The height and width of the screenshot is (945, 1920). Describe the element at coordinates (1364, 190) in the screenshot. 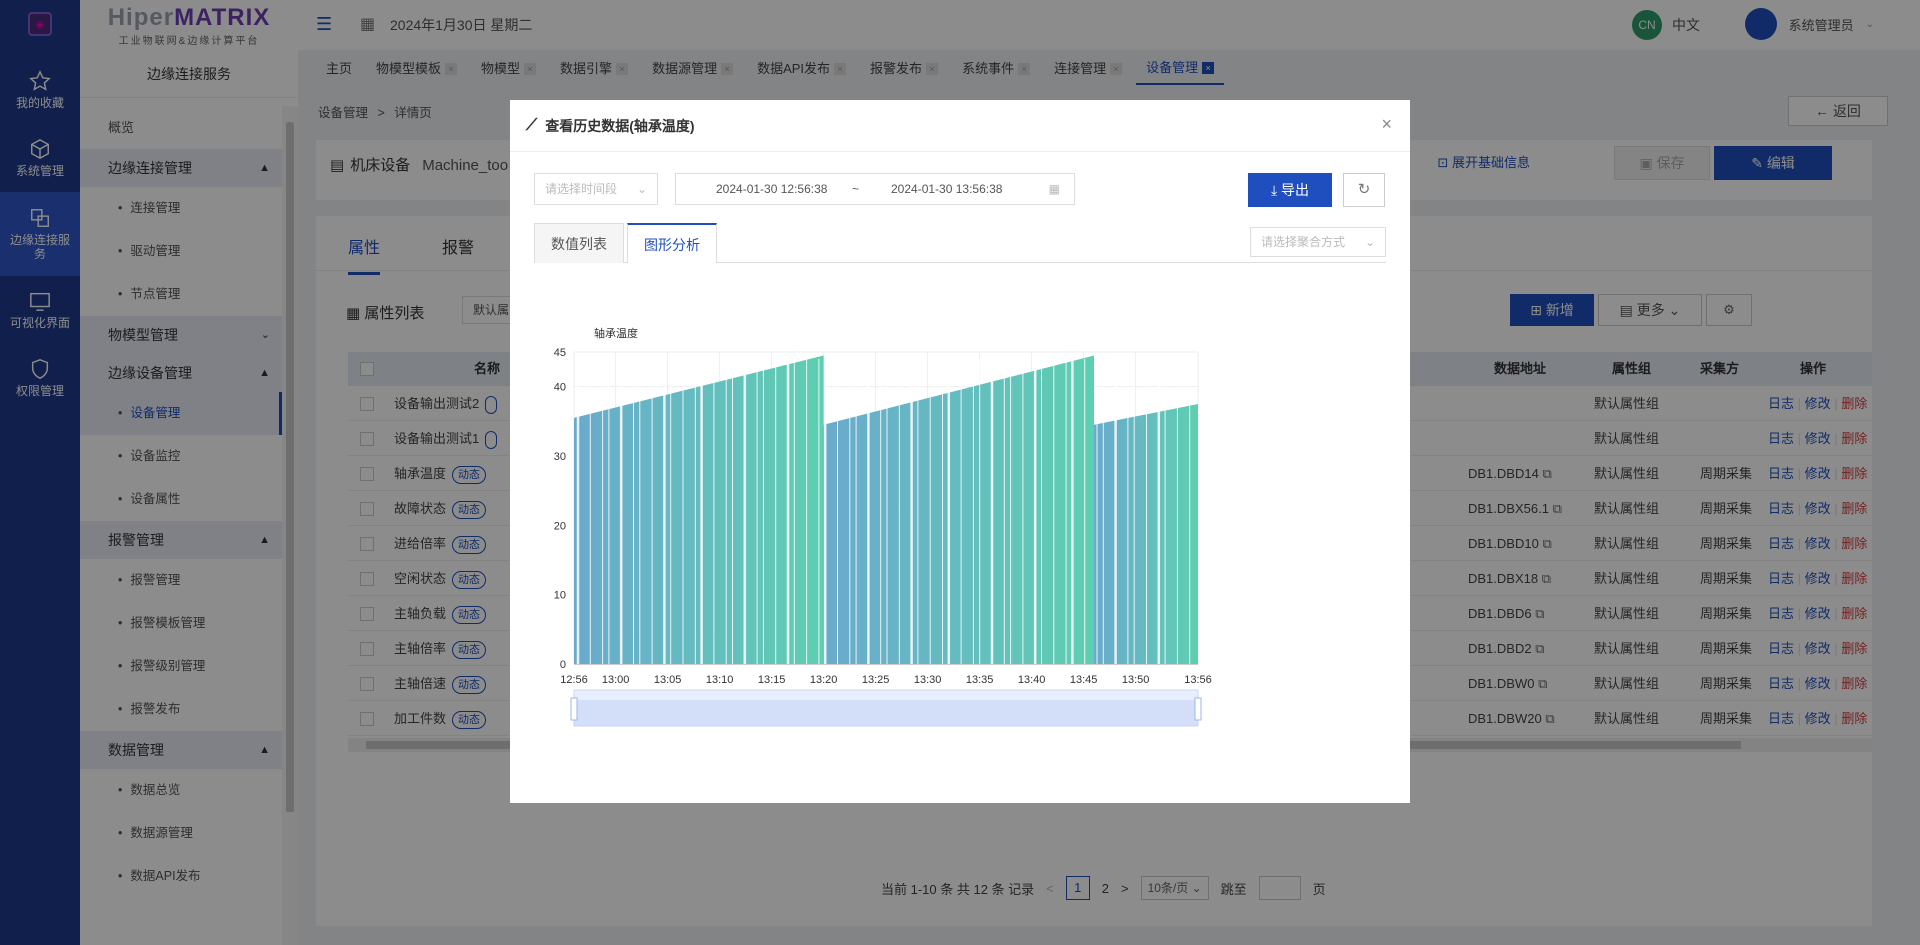

I see `refresh-icon: ↻` at that location.